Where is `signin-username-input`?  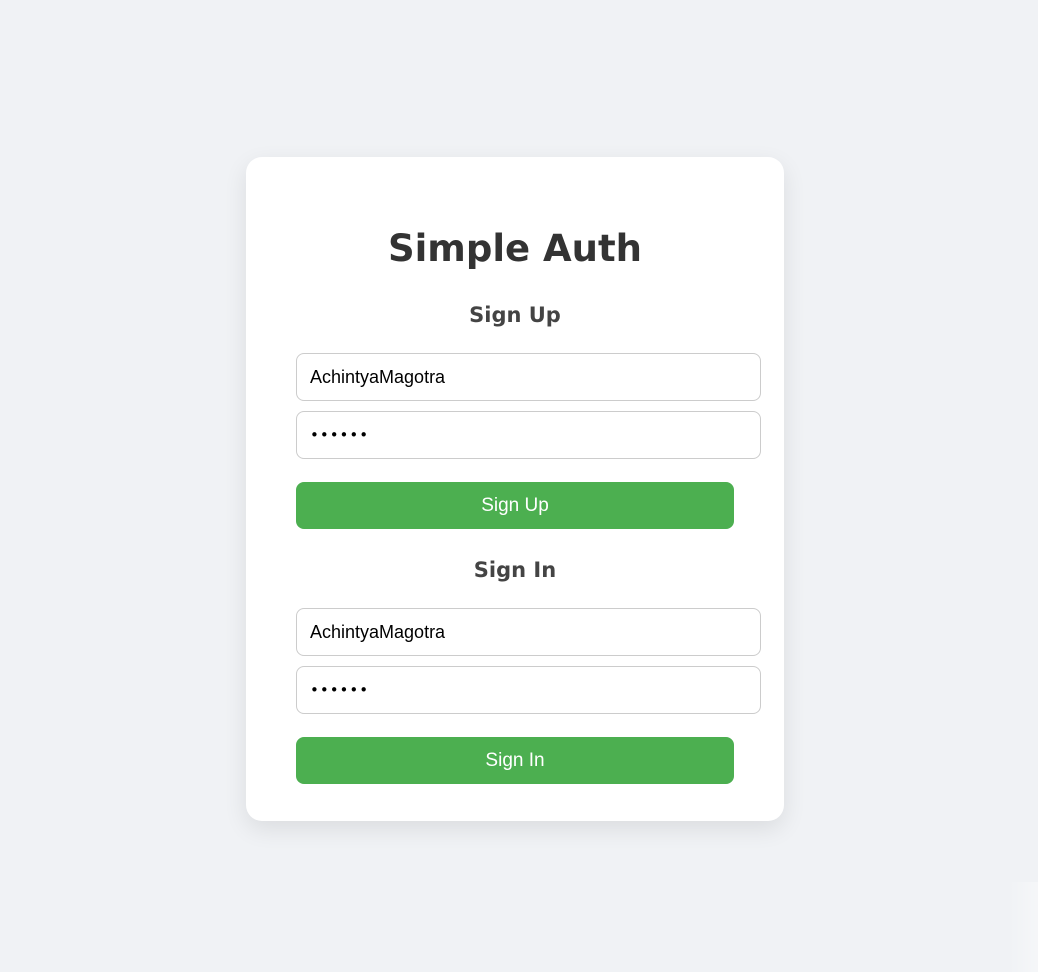
signin-username-input is located at coordinates (528, 632).